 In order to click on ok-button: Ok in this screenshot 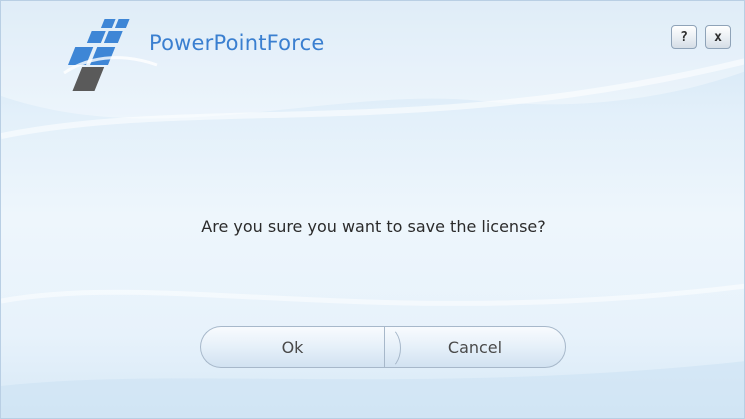, I will do `click(292, 347)`.